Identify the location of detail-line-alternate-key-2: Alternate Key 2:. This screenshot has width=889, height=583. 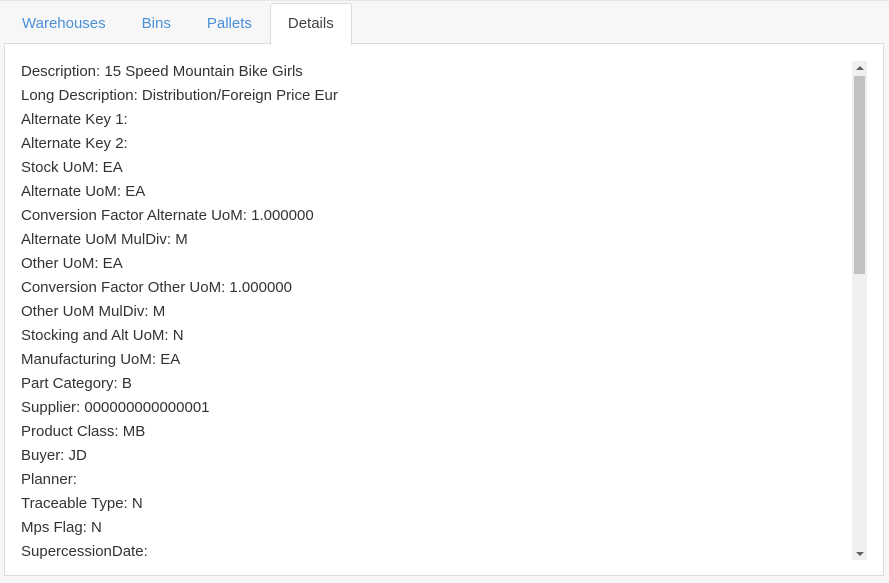
(74, 143).